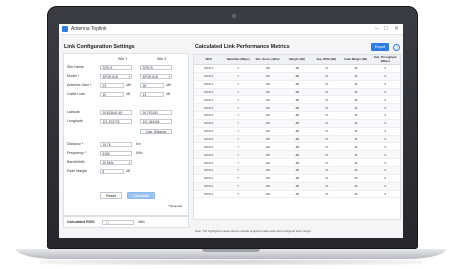  I want to click on webcam, so click(234, 16).